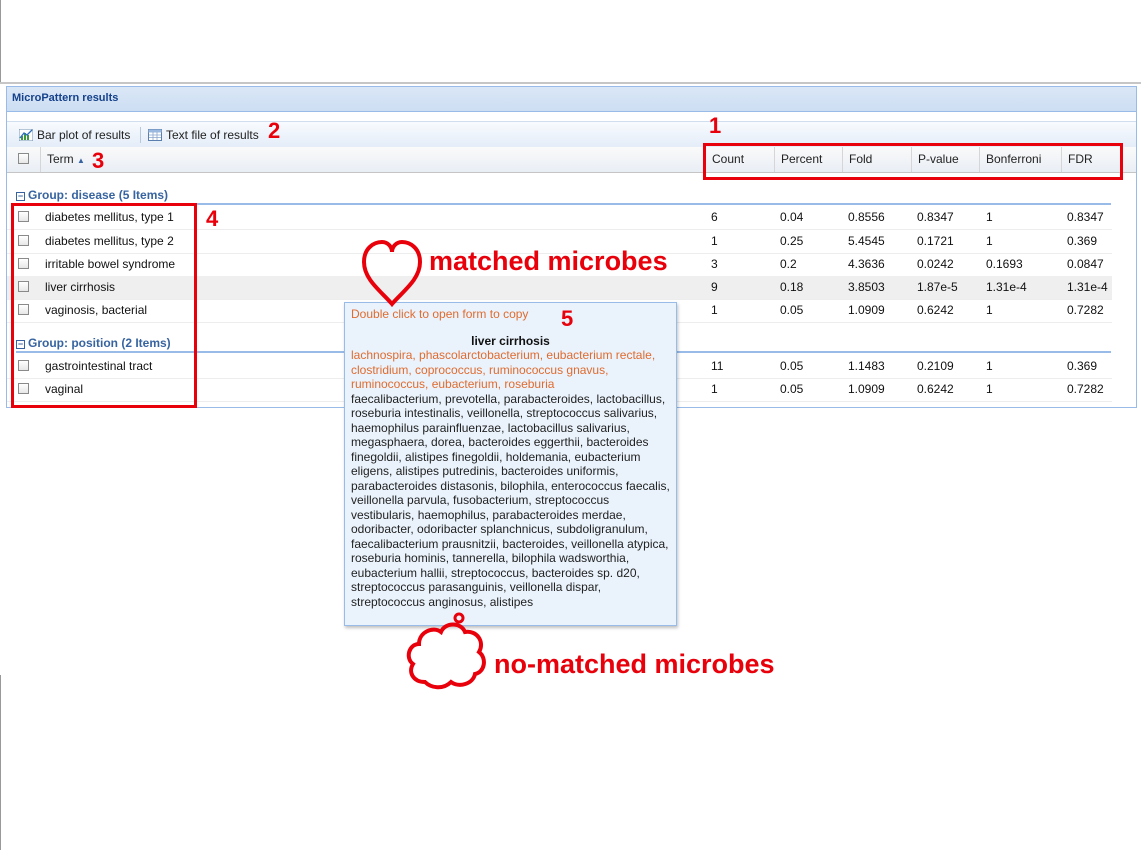 The image size is (1141, 850). What do you see at coordinates (1087, 287) in the screenshot?
I see `fdr-cell: 1.31e-4` at bounding box center [1087, 287].